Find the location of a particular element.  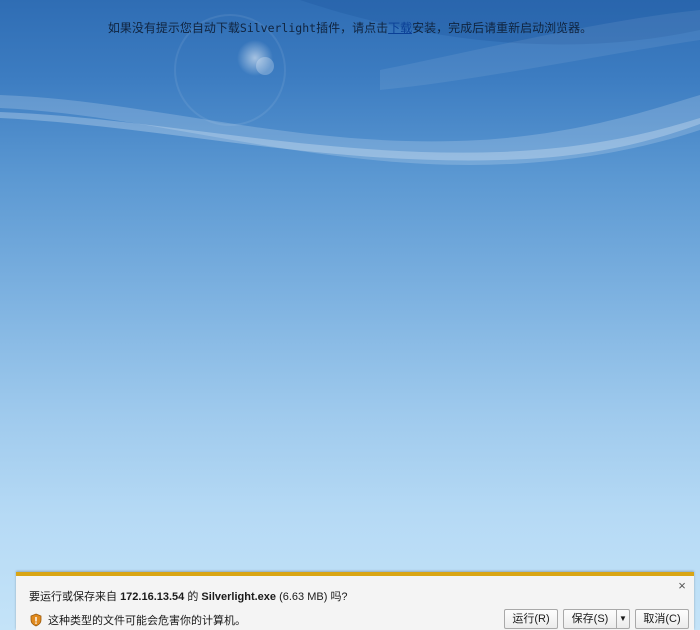

notice-text-middle: 插件，请点击 is located at coordinates (352, 28).